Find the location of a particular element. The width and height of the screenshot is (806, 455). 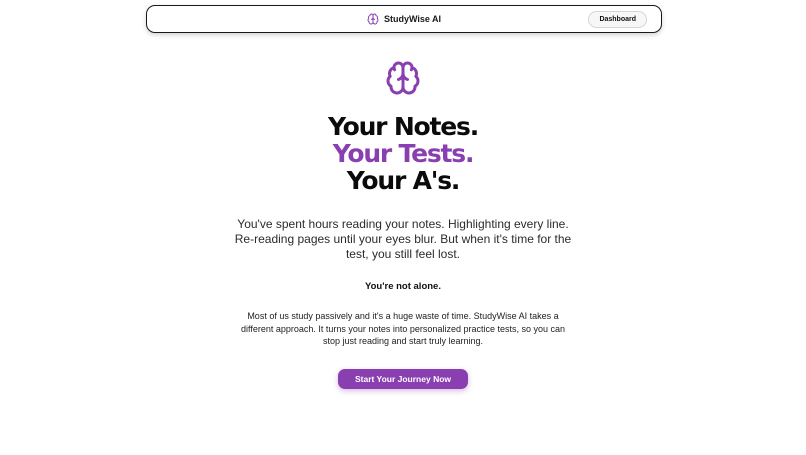

headline-line-tests: Your Tests. is located at coordinates (403, 153).